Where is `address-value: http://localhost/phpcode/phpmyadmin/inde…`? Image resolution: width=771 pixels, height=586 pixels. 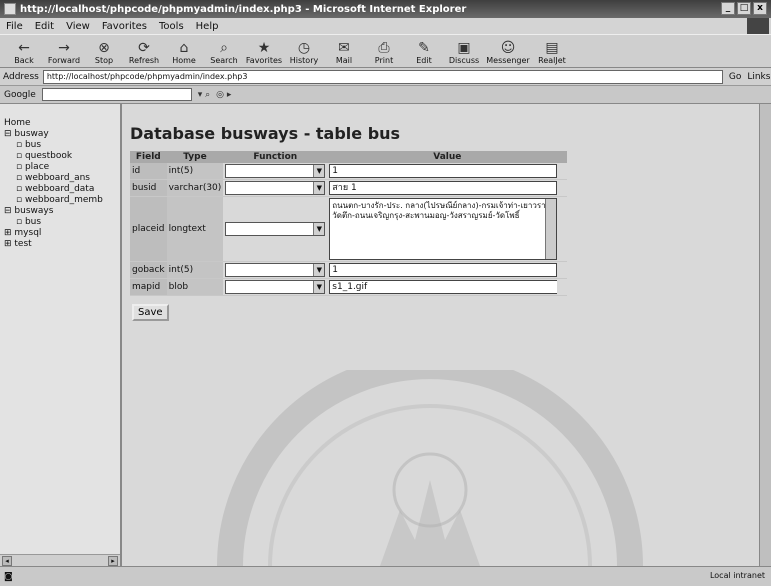 address-value: http://localhost/phpcode/phpmyadmin/inde… is located at coordinates (147, 76).